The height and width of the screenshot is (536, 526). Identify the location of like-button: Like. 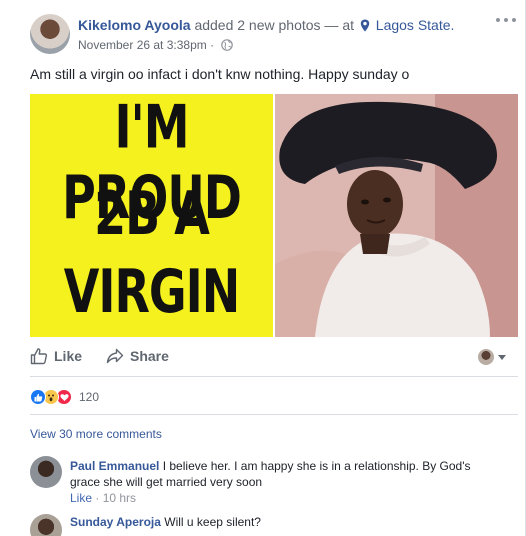
(56, 356).